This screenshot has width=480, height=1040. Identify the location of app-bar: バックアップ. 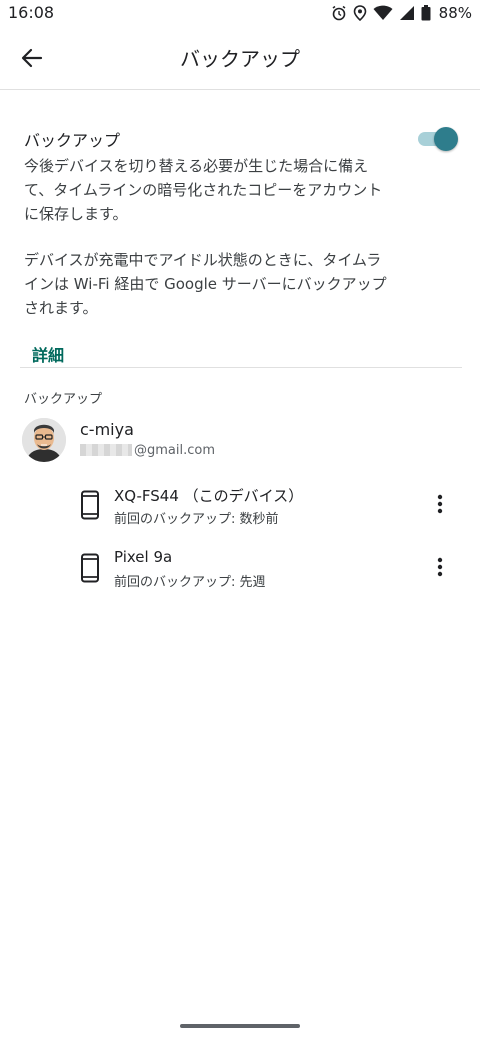
(240, 58).